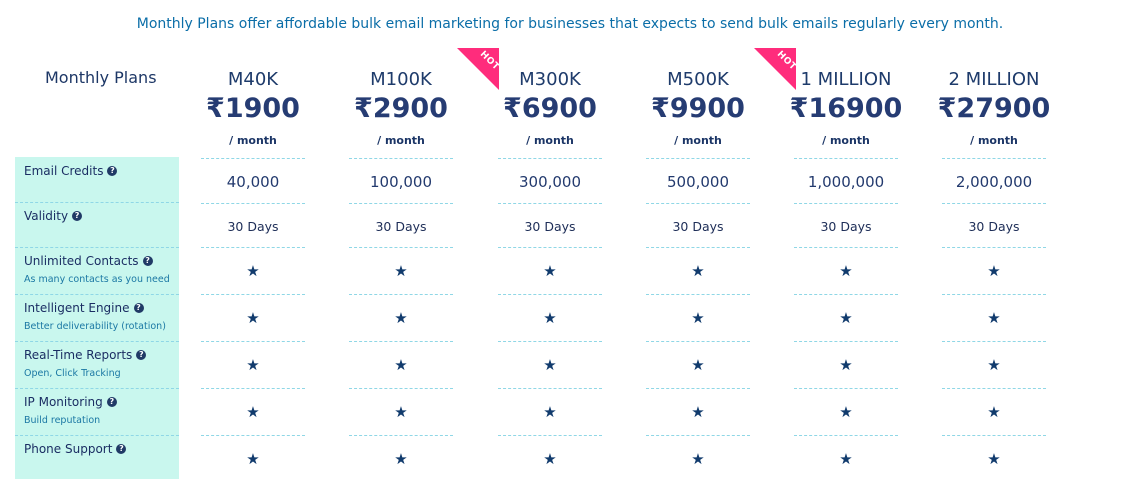  I want to click on feature-name: Real-Time Reports, so click(78, 355).